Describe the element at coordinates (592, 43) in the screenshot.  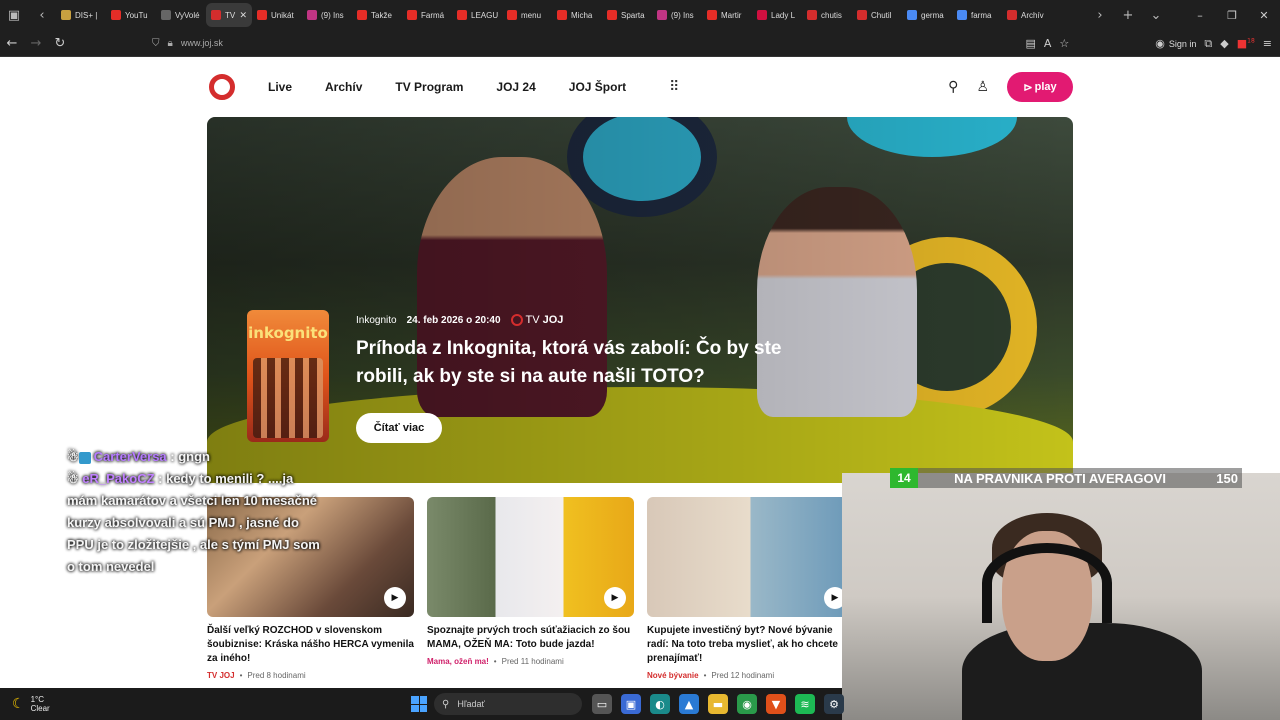
I see `url-field: ⛉ 🔒︎ www.joj.sk` at that location.